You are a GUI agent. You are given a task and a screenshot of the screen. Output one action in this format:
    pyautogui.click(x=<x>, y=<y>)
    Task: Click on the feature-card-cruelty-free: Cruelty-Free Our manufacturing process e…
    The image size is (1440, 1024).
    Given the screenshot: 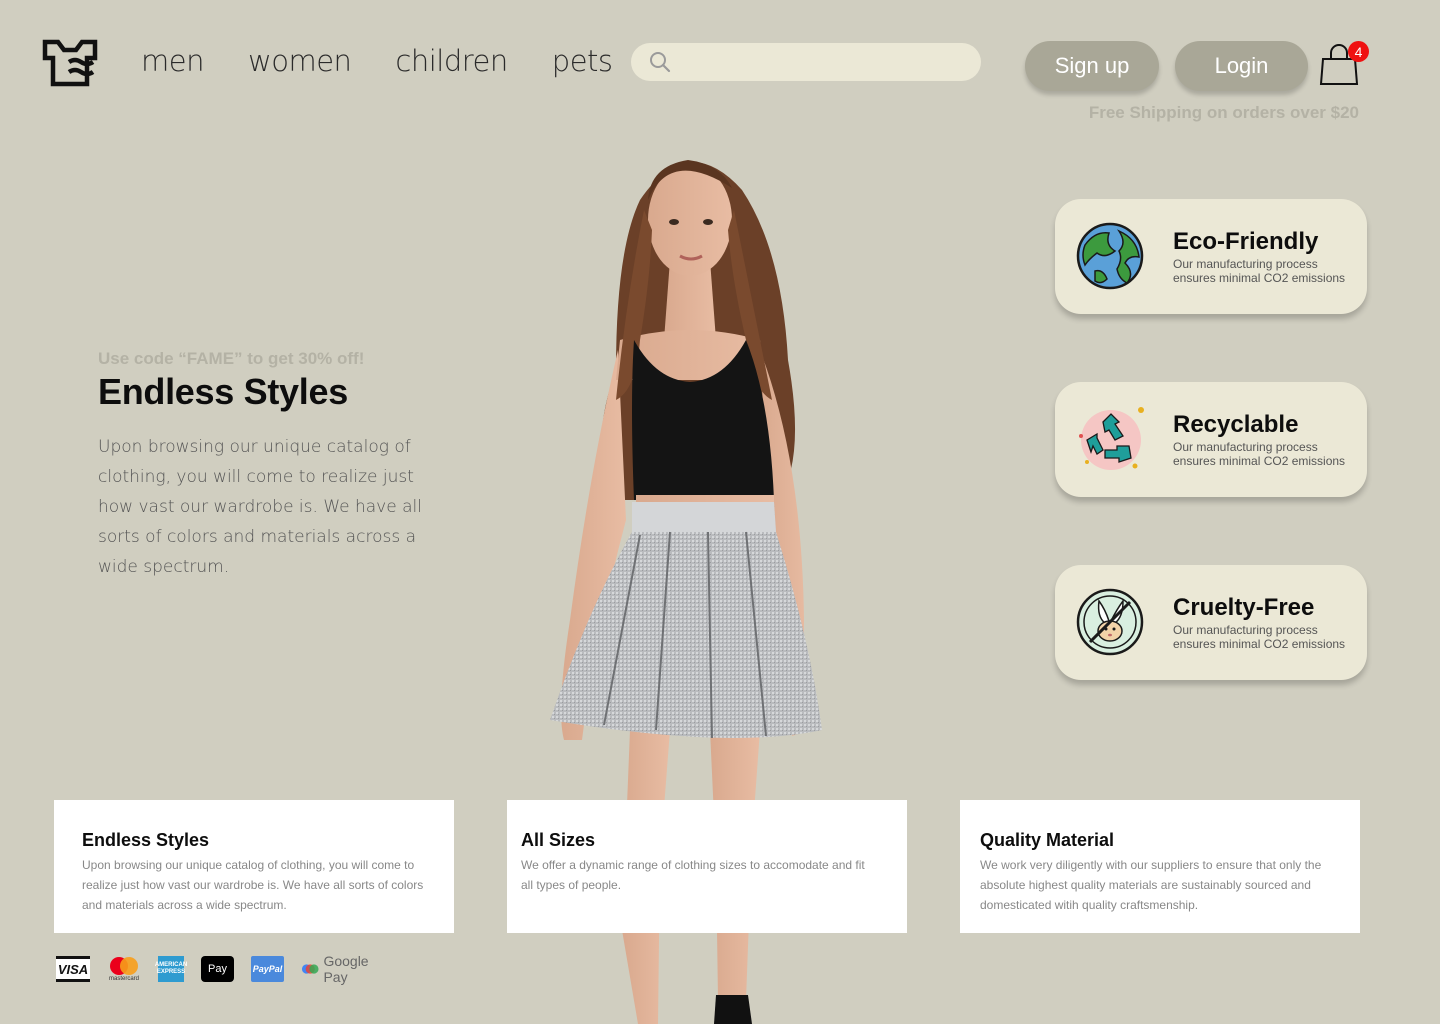 What is the action you would take?
    pyautogui.click(x=1211, y=622)
    